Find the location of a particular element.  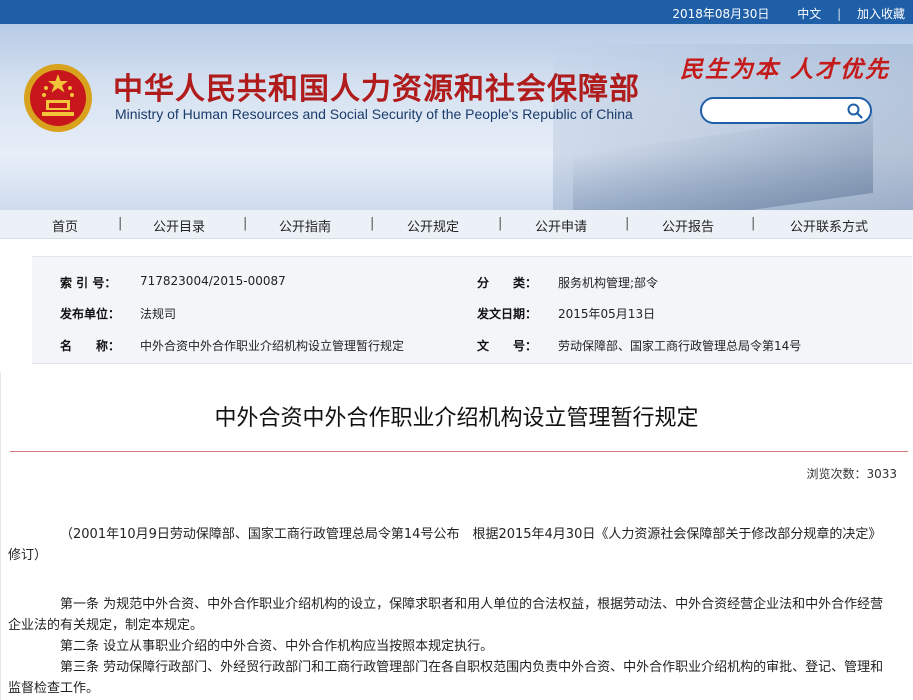

article-paragraph: 第二条 设立从事职业介绍的中外合资、中外合作机构应当按照本规定执行。 is located at coordinates (277, 646).